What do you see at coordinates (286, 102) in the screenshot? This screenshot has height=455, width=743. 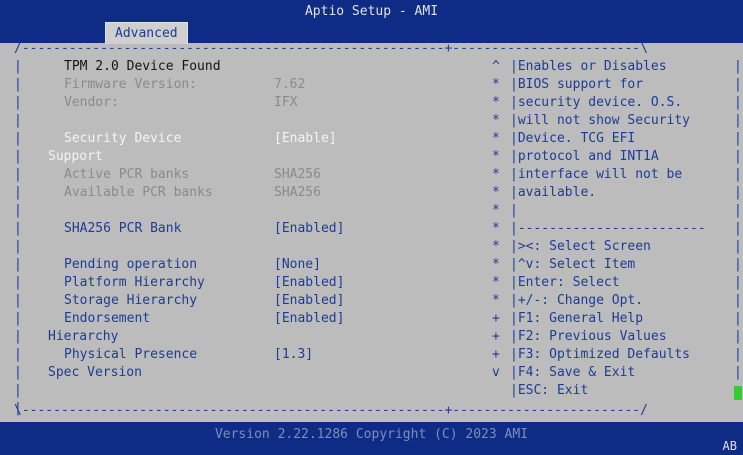 I see `setting-value: IFX` at bounding box center [286, 102].